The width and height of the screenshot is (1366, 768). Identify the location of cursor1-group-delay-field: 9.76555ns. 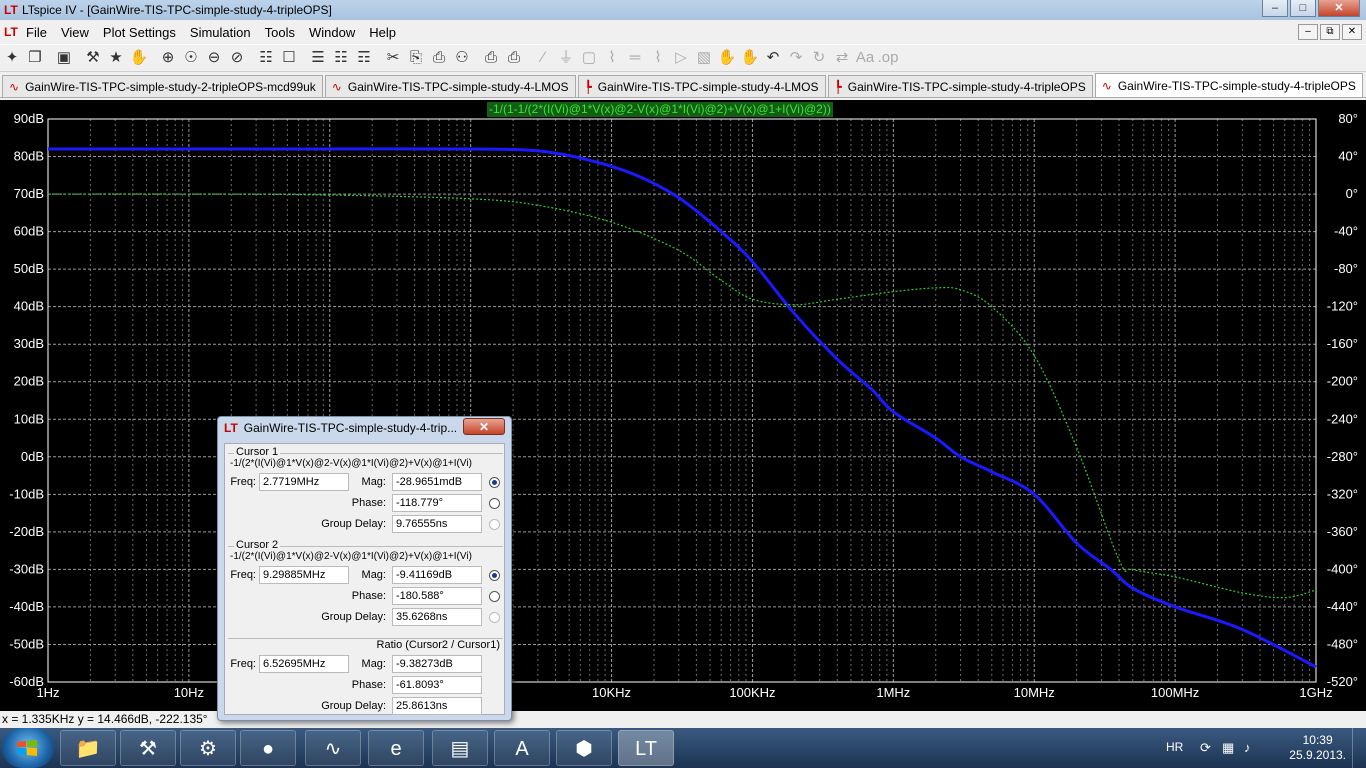
(437, 524).